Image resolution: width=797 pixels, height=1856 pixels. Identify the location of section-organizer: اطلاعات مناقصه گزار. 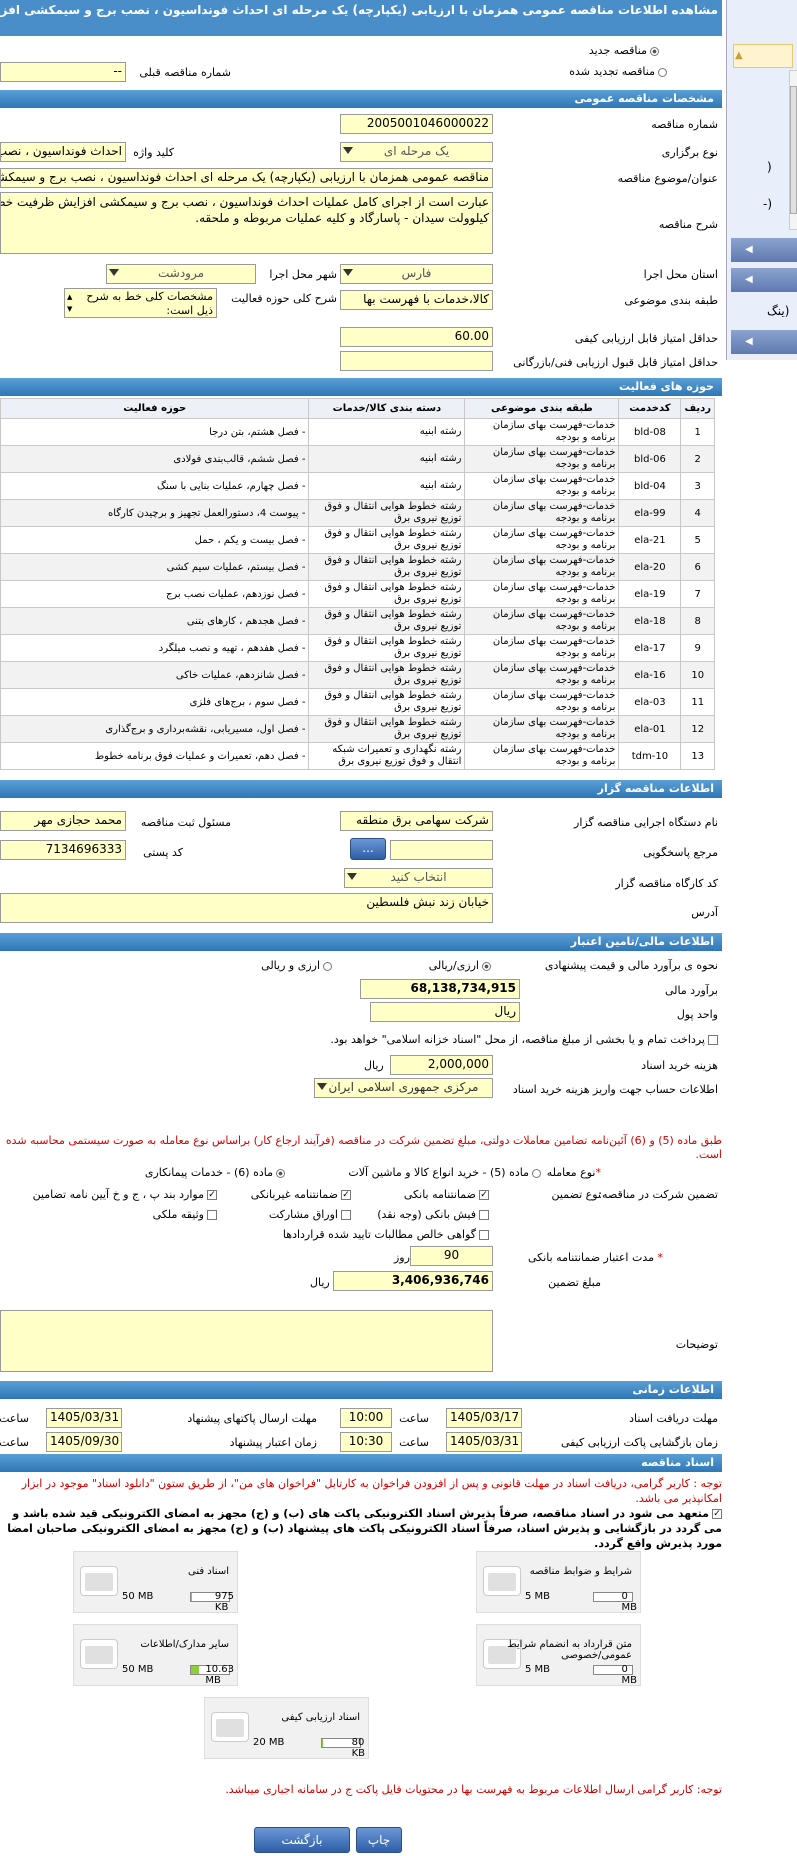
(361, 789).